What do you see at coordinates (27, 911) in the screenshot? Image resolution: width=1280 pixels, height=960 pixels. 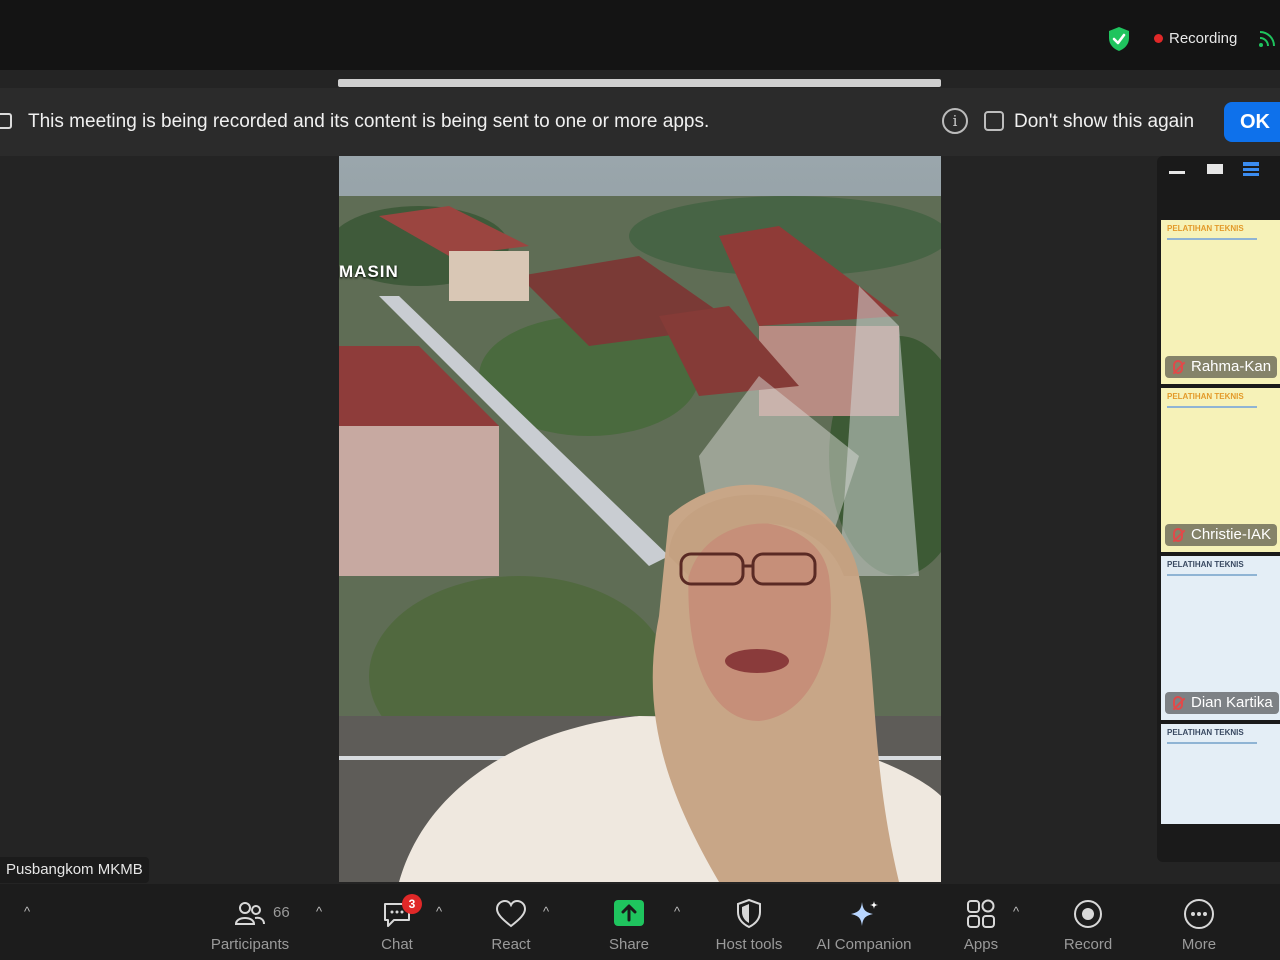 I see `audio-options-caret: ^` at bounding box center [27, 911].